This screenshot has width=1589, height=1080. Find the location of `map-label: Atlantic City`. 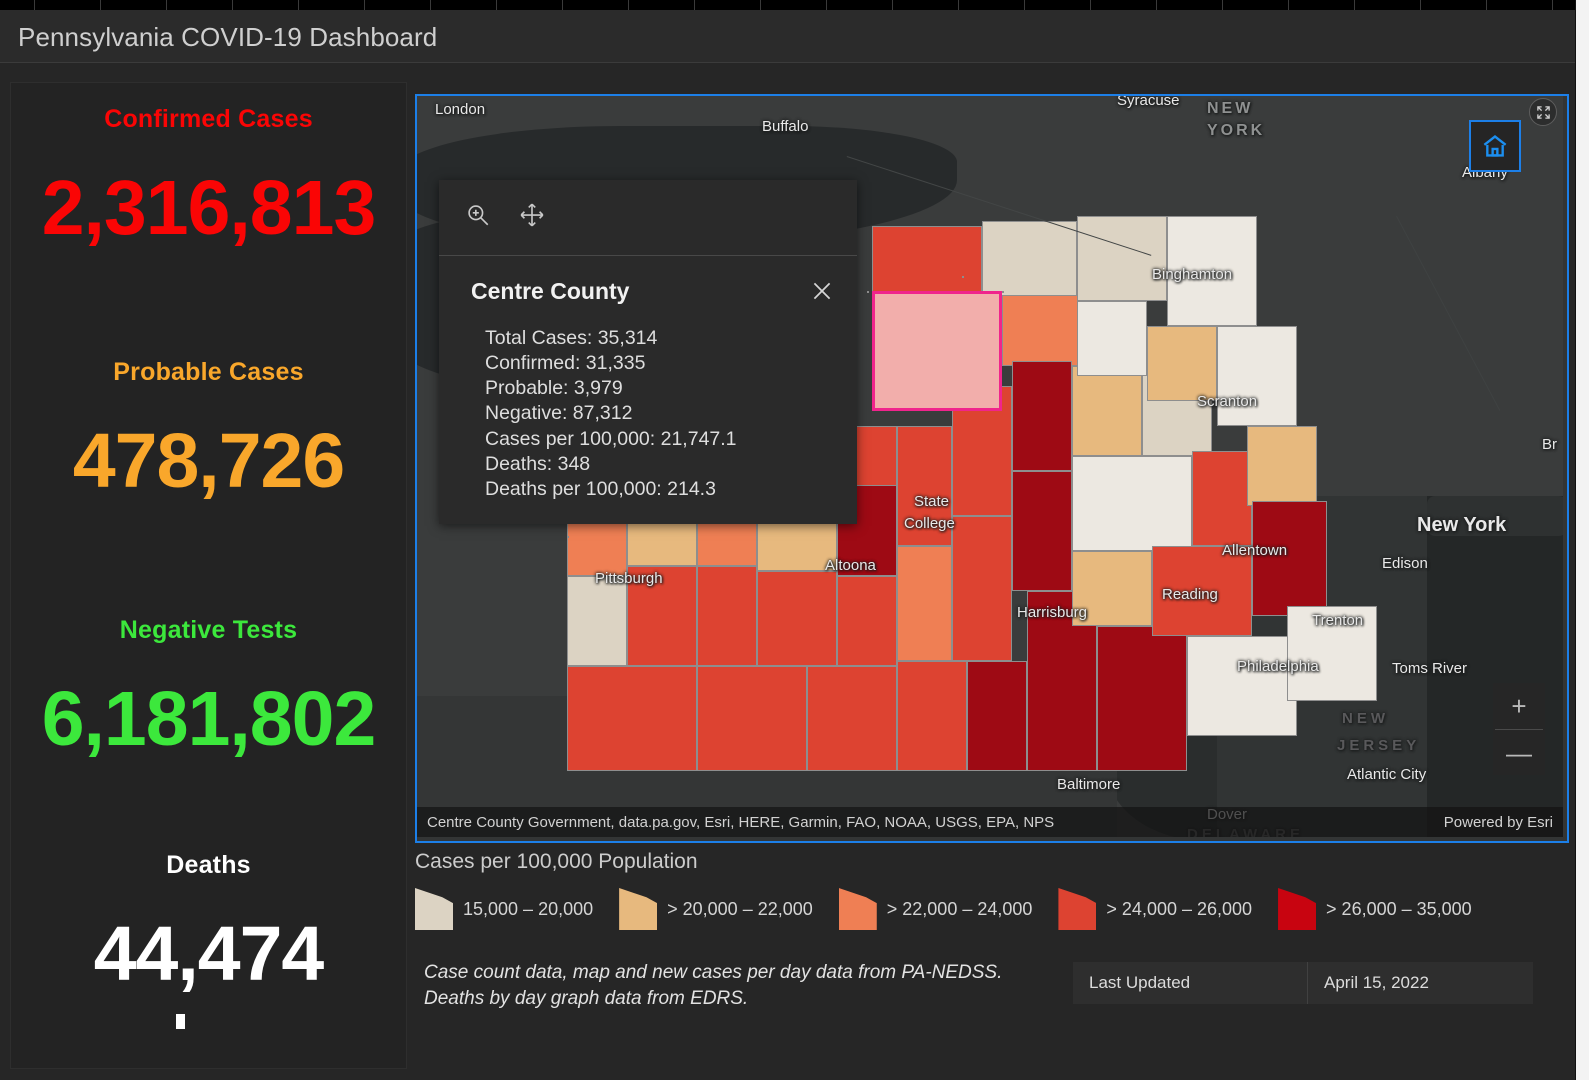

map-label: Atlantic City is located at coordinates (1387, 774).